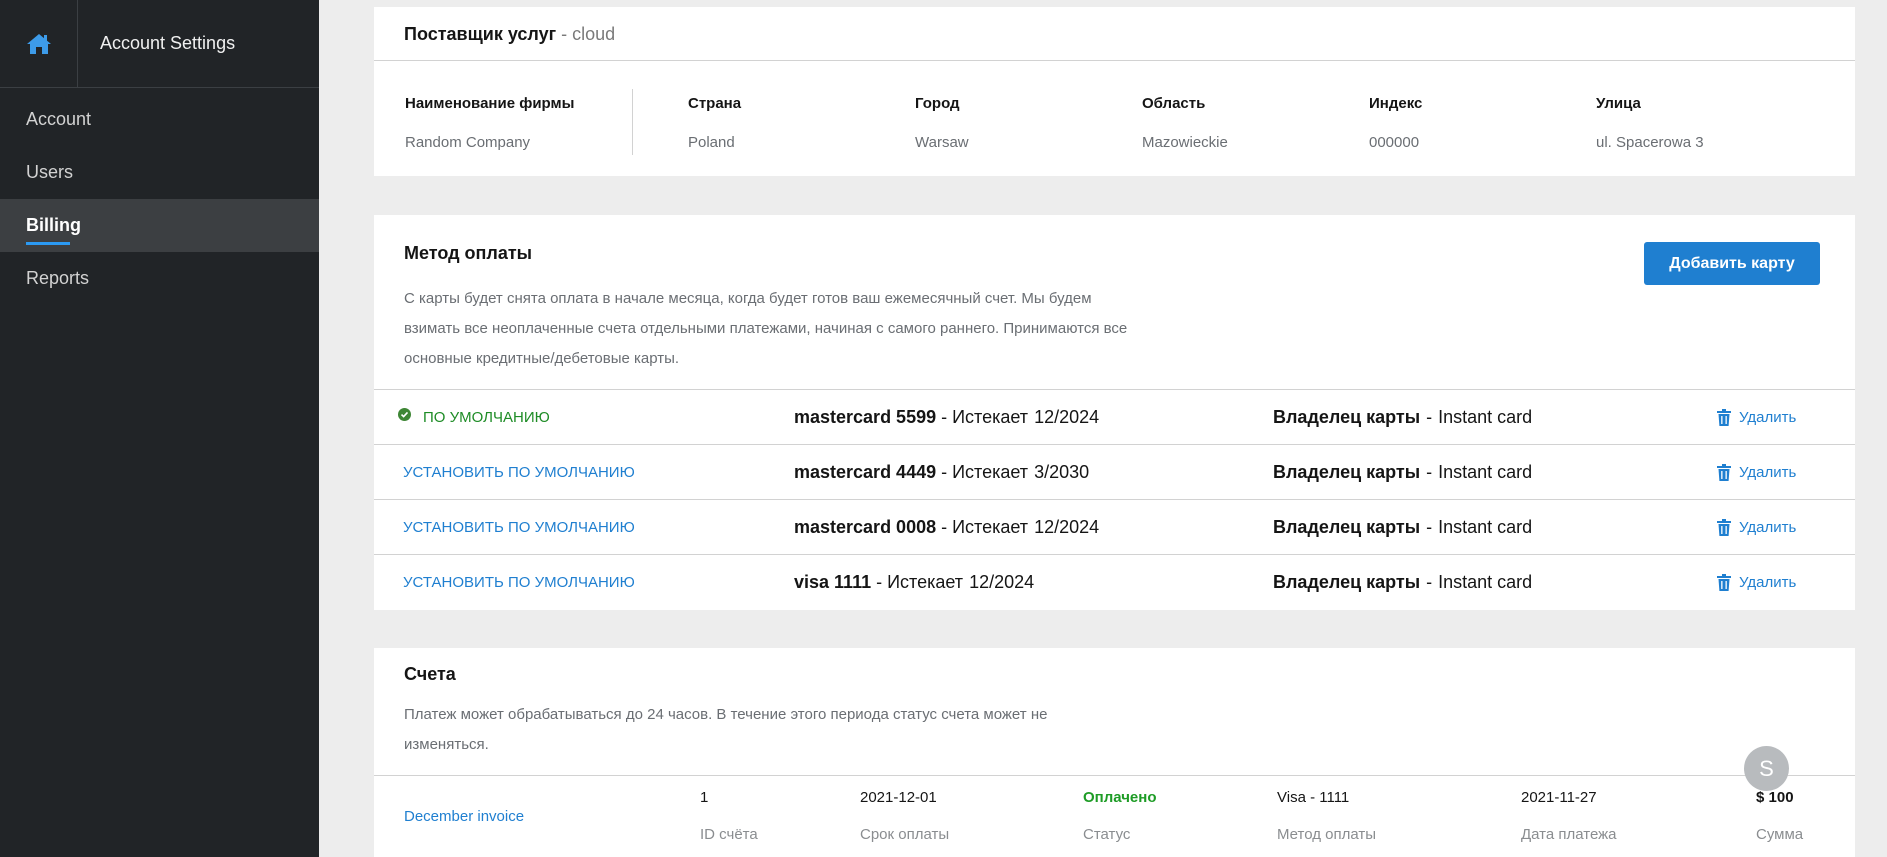 This screenshot has width=1887, height=857. Describe the element at coordinates (1326, 816) in the screenshot. I see `invoice-col-method: Visa - 1111 Метод оплаты` at that location.